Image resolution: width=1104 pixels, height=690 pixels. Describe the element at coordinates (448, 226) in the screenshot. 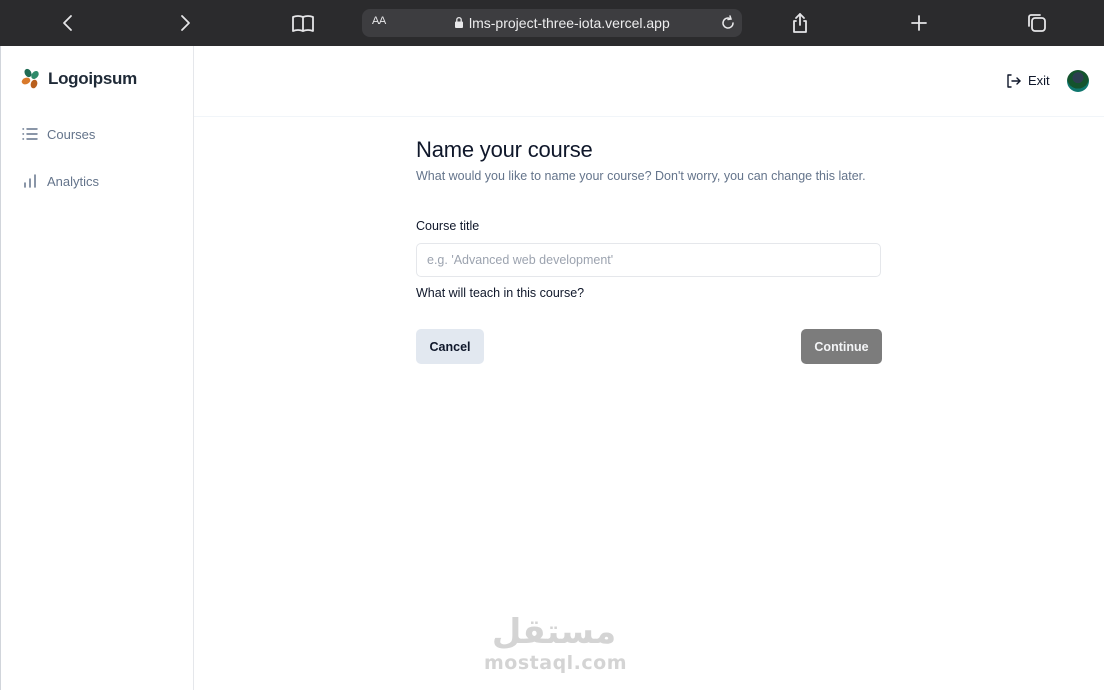

I see `course-title-label: Course title` at that location.